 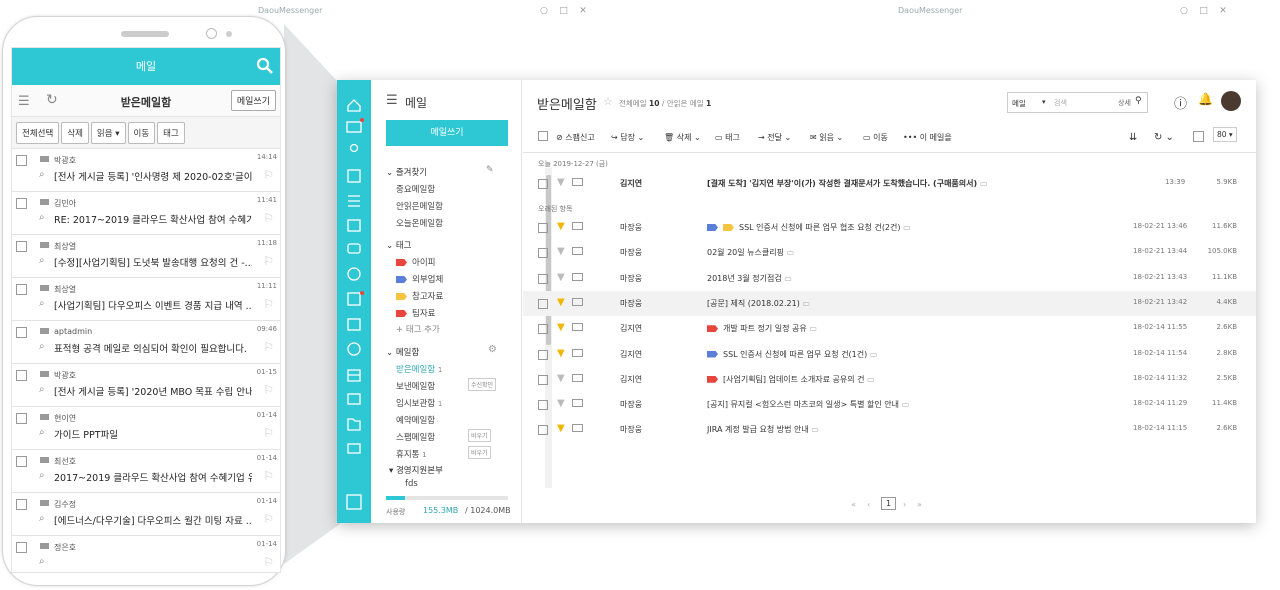 I want to click on row-subject: [공지] 뮤지컬 <험오스런 마츠코의 일생> 특별 할인 안내 ▭, so click(x=808, y=404).